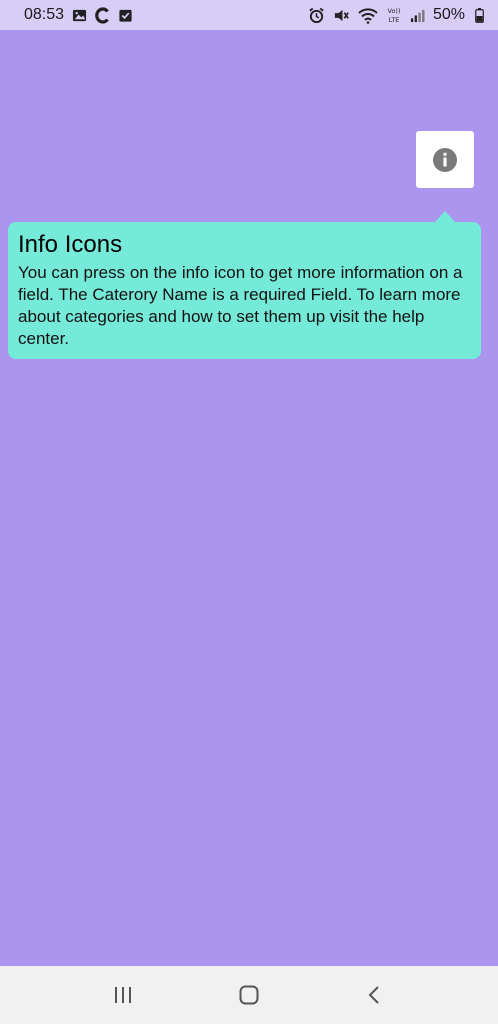  Describe the element at coordinates (102, 15) in the screenshot. I see `c-app-icon` at that location.